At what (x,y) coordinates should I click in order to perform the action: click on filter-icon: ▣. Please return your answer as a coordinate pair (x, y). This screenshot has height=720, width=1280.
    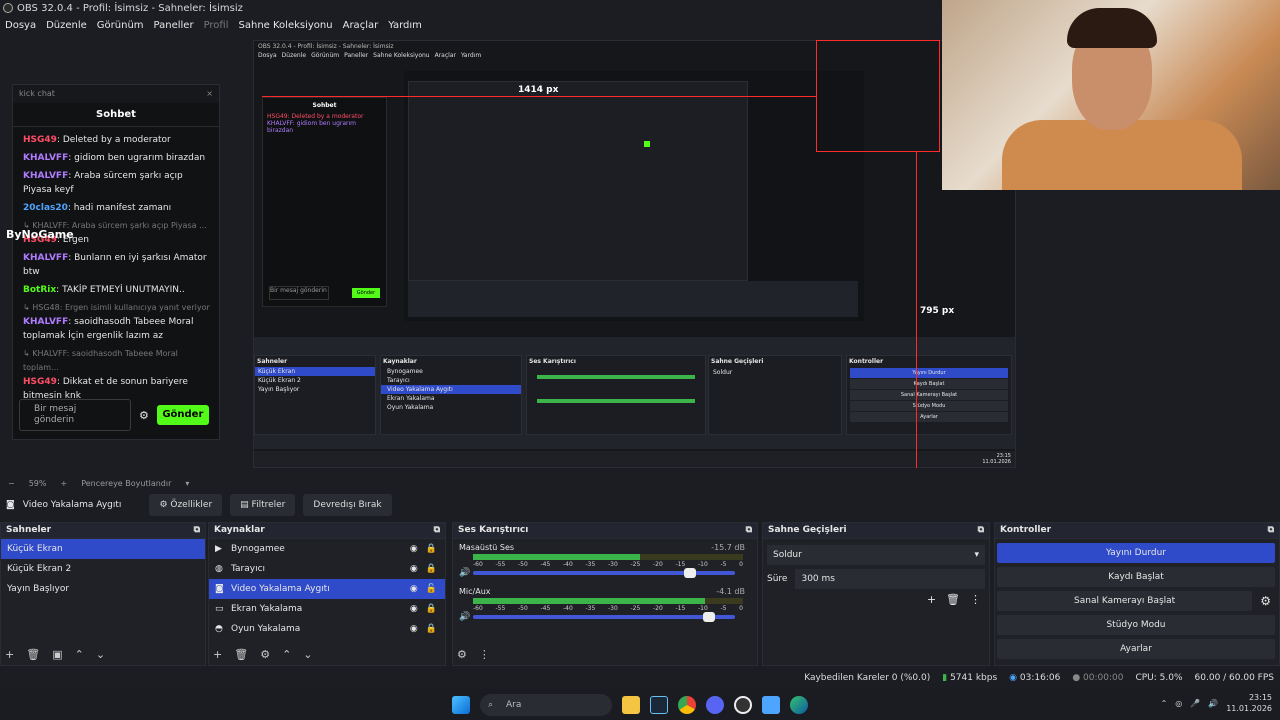
    Looking at the image, I should click on (57, 654).